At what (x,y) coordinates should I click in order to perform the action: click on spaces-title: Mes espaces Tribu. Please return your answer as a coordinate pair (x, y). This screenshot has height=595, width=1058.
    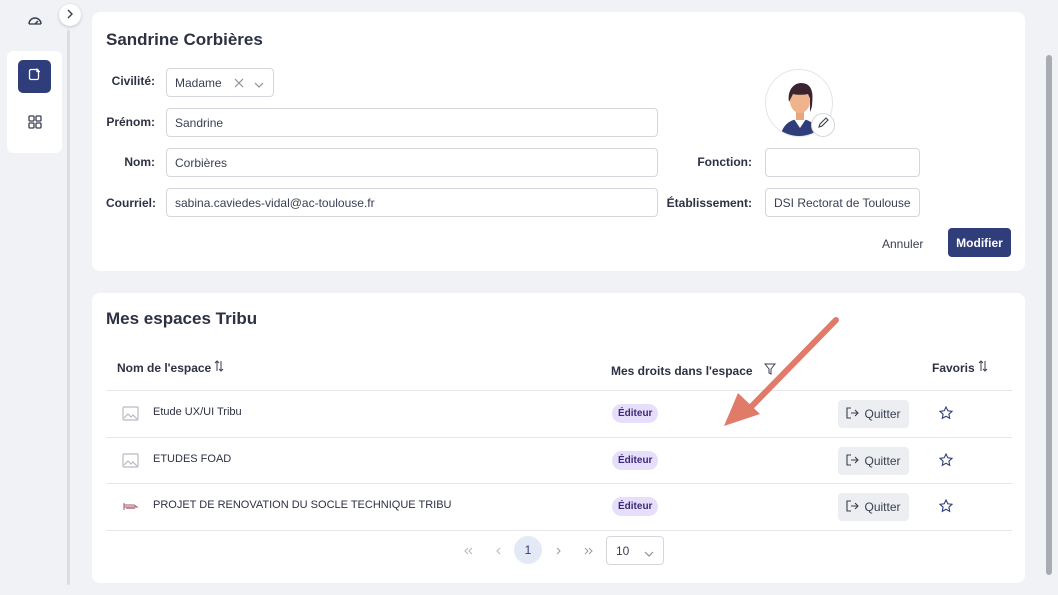
    Looking at the image, I should click on (182, 318).